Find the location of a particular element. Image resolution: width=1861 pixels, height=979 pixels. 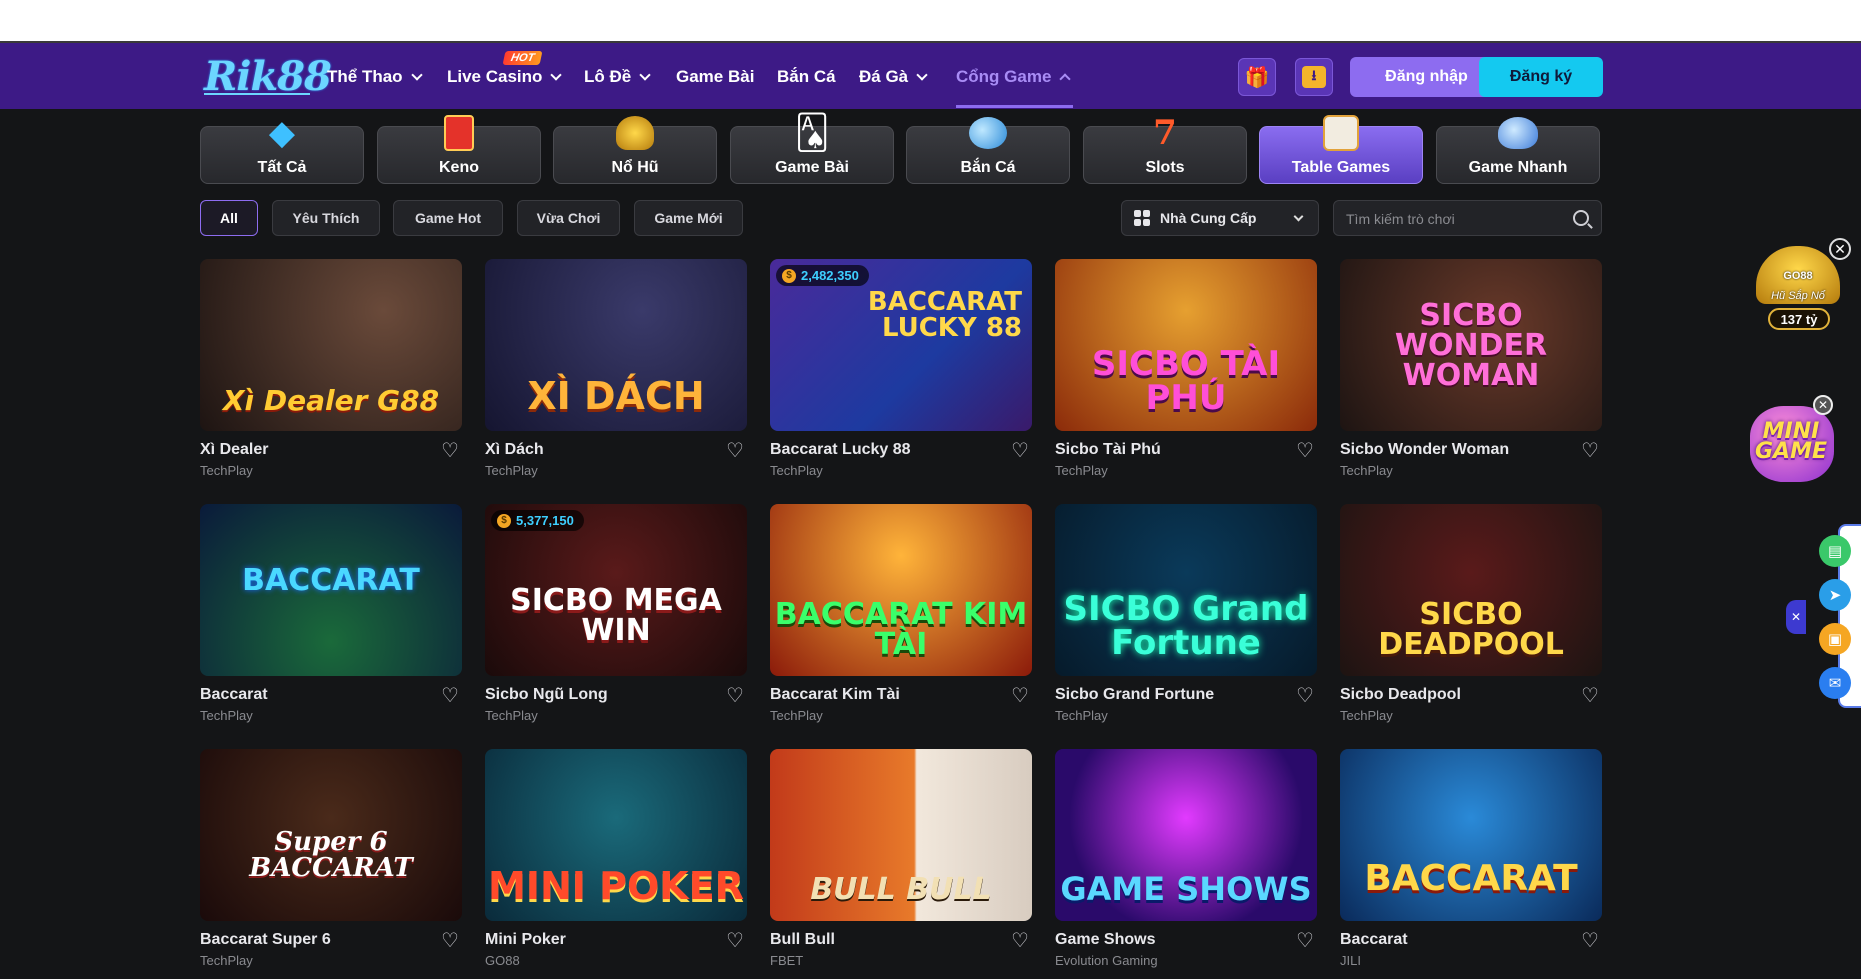

game-thumbnail: SICBO Grand Fortune is located at coordinates (1186, 590).